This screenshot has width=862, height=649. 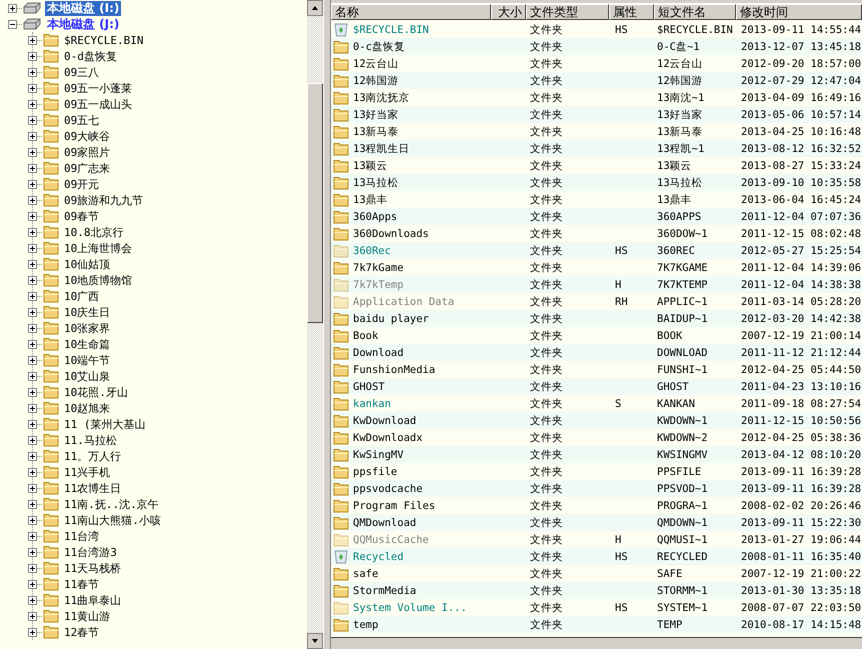 What do you see at coordinates (375, 216) in the screenshot?
I see `file-name: 360Apps` at bounding box center [375, 216].